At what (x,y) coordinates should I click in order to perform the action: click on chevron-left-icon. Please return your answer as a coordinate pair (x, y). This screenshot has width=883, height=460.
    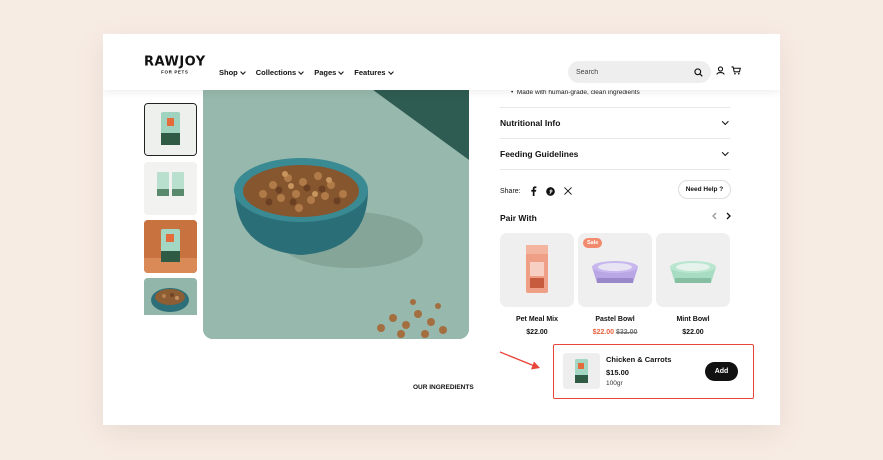
    Looking at the image, I should click on (714, 216).